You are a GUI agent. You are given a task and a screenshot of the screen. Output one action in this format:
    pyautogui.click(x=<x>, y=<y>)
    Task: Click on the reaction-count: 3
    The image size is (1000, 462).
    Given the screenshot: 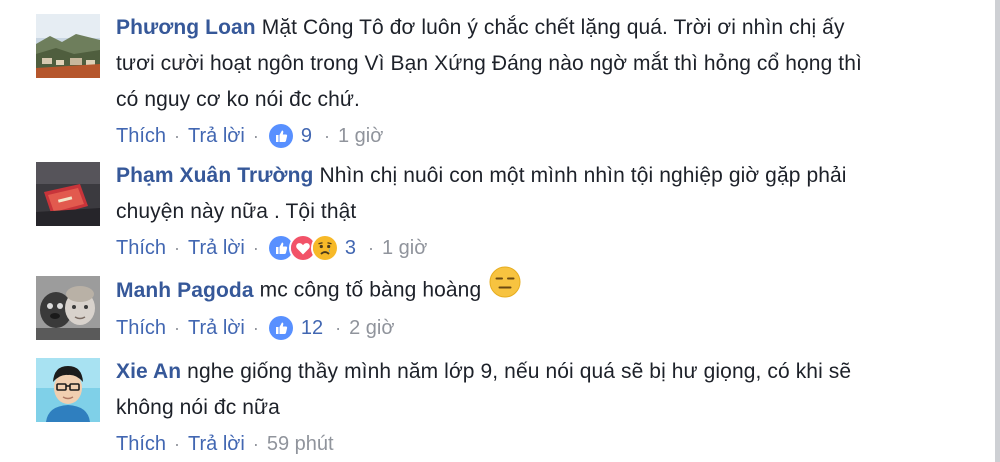 What is the action you would take?
    pyautogui.click(x=350, y=248)
    